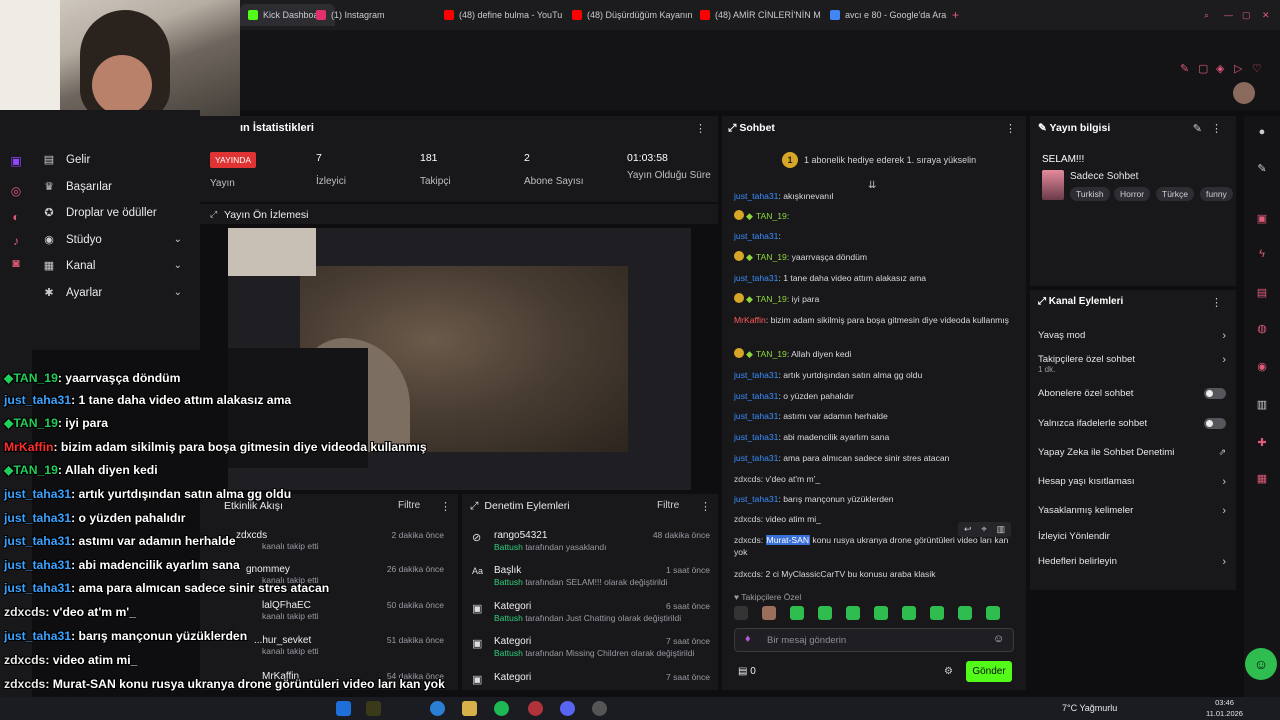 This screenshot has height=720, width=1280. What do you see at coordinates (1262, 219) in the screenshot?
I see `camera-icon: ▣` at bounding box center [1262, 219].